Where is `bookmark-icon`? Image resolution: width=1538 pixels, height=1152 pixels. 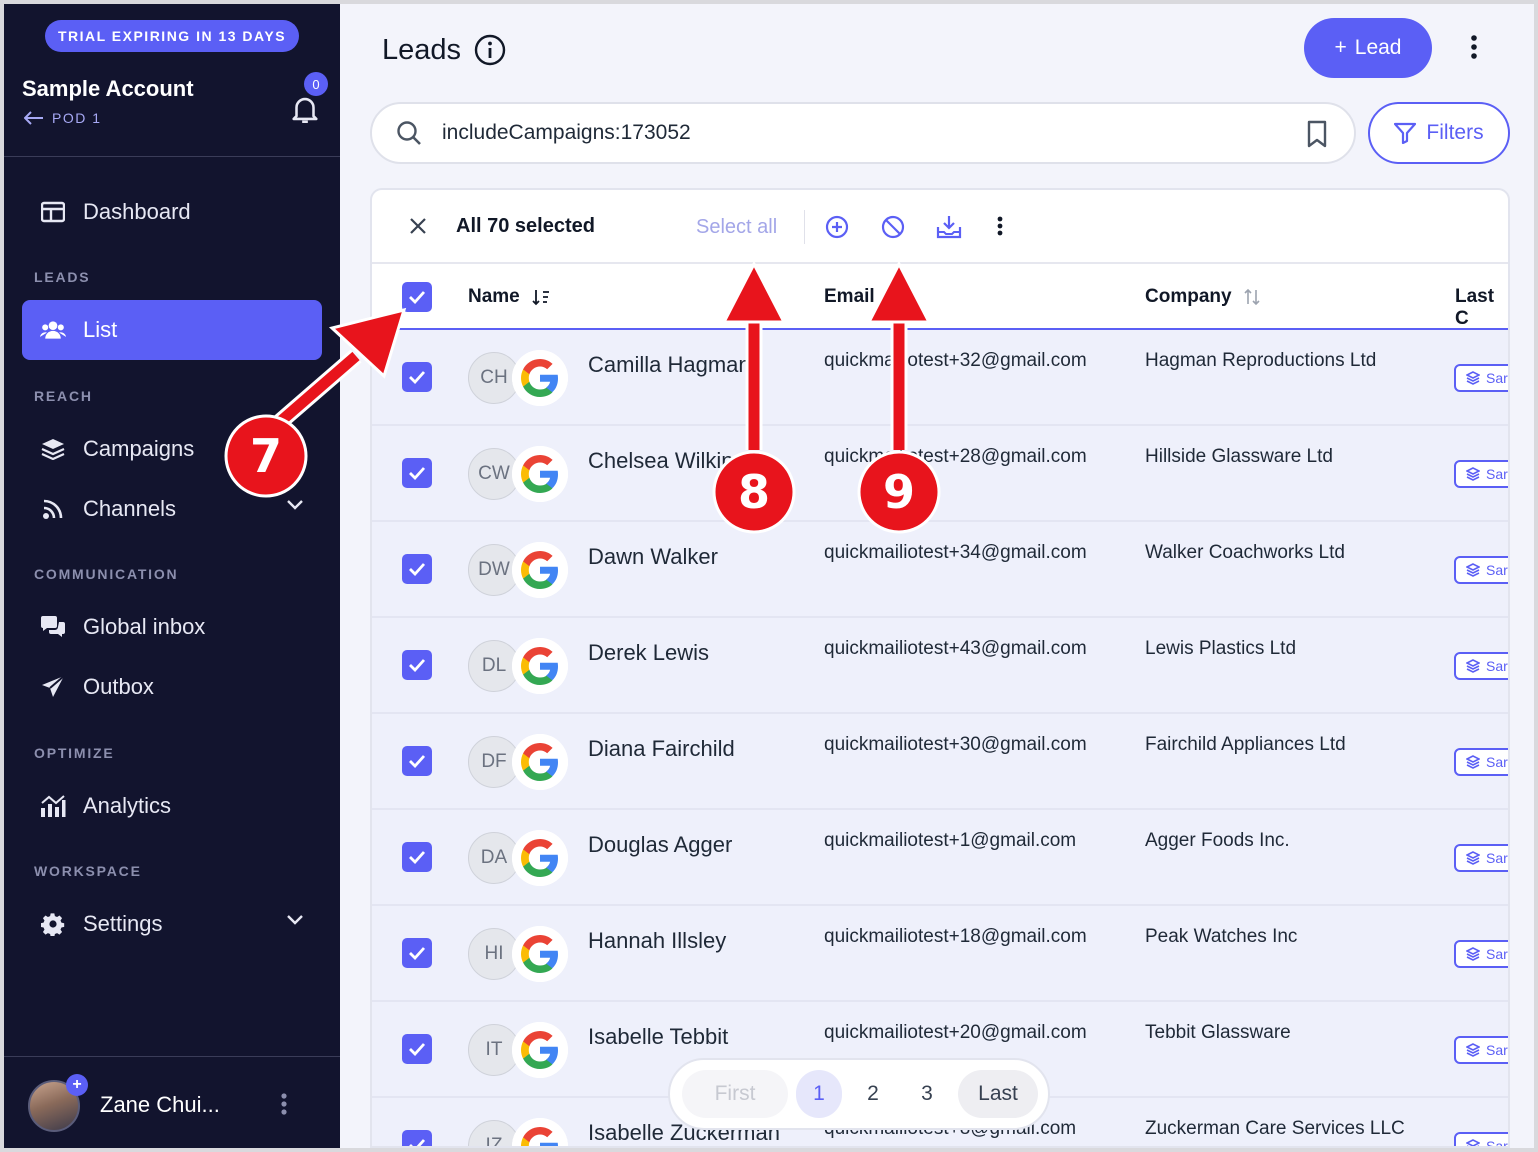 bookmark-icon is located at coordinates (1317, 134).